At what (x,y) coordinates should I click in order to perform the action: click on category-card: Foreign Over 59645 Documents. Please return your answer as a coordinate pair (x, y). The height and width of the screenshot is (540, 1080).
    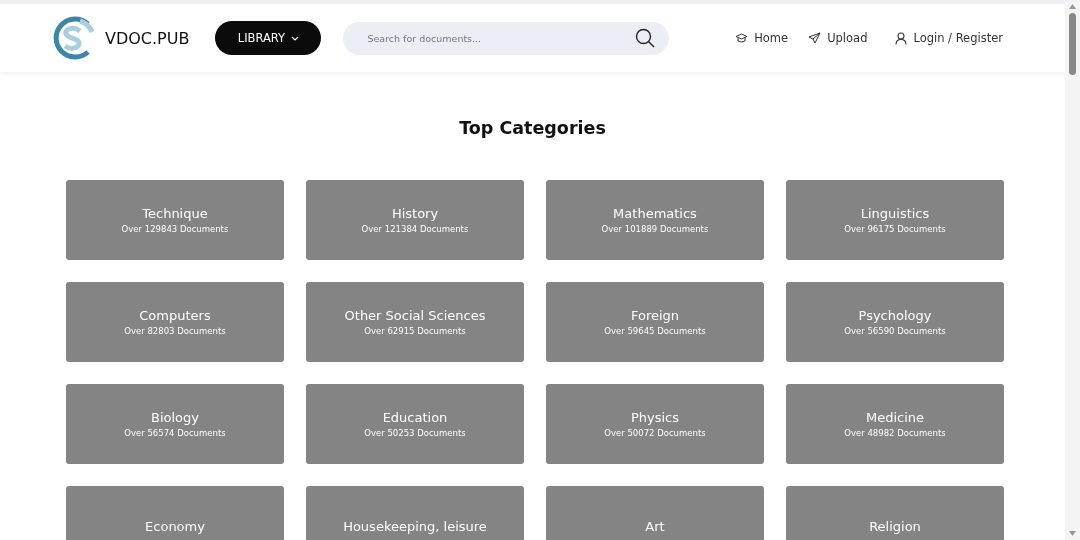
    Looking at the image, I should click on (655, 322).